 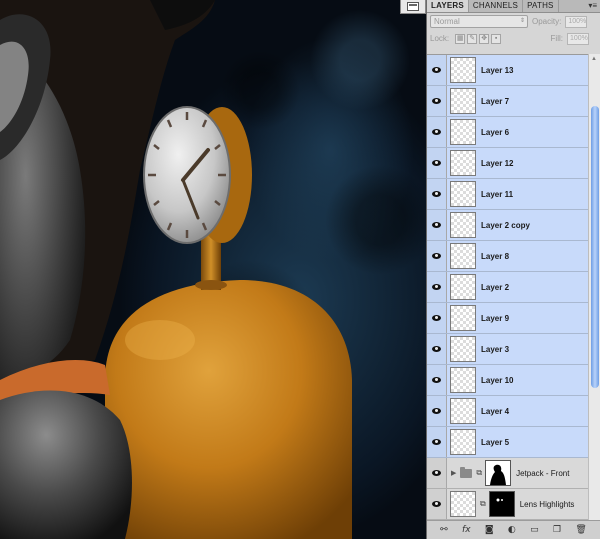 I want to click on link-layers-icon: ⚯, so click(x=444, y=530).